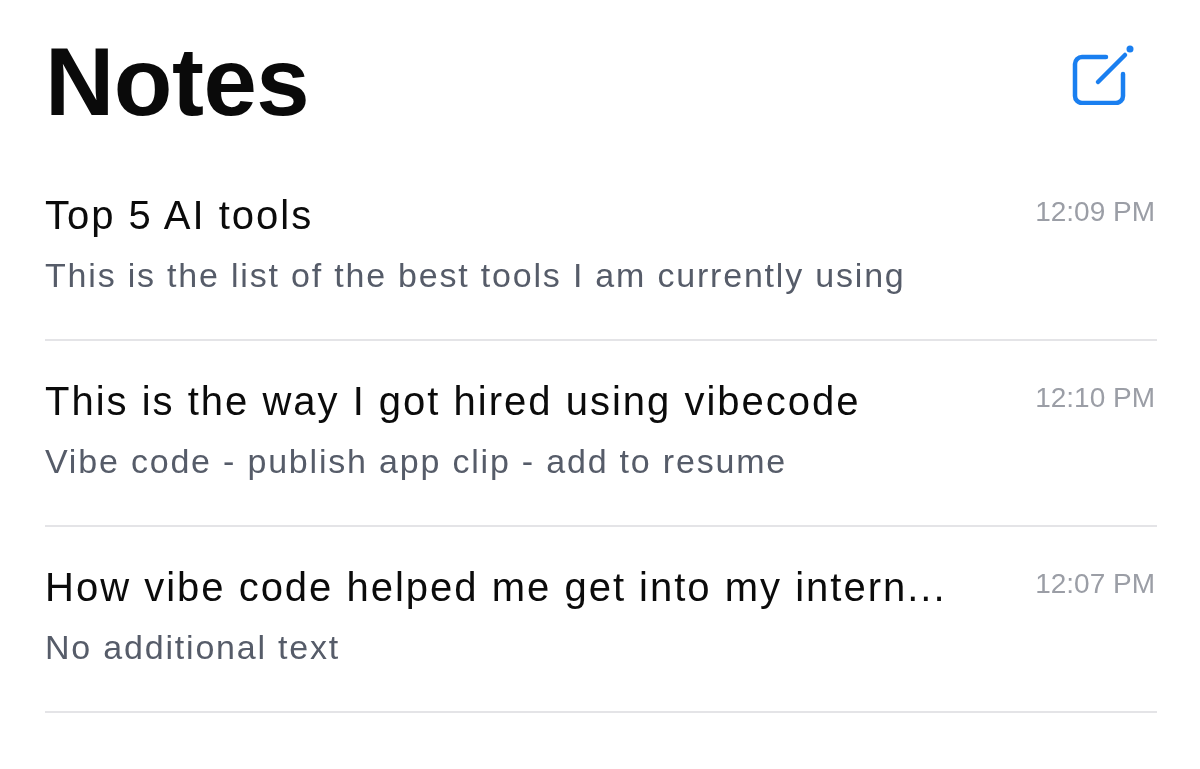 The width and height of the screenshot is (1200, 769). I want to click on notes-title: Notes, so click(177, 82).